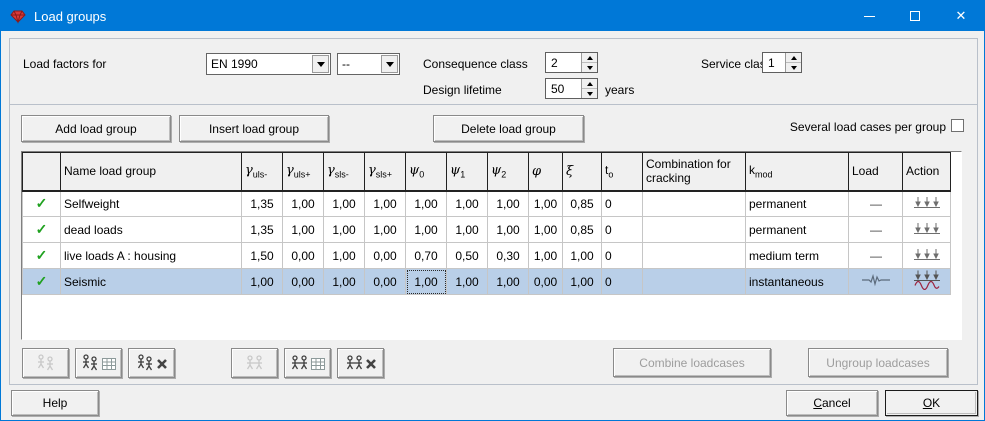 The height and width of the screenshot is (421, 985). Describe the element at coordinates (508, 128) in the screenshot. I see `delete-load-group-button: Delete load group` at that location.